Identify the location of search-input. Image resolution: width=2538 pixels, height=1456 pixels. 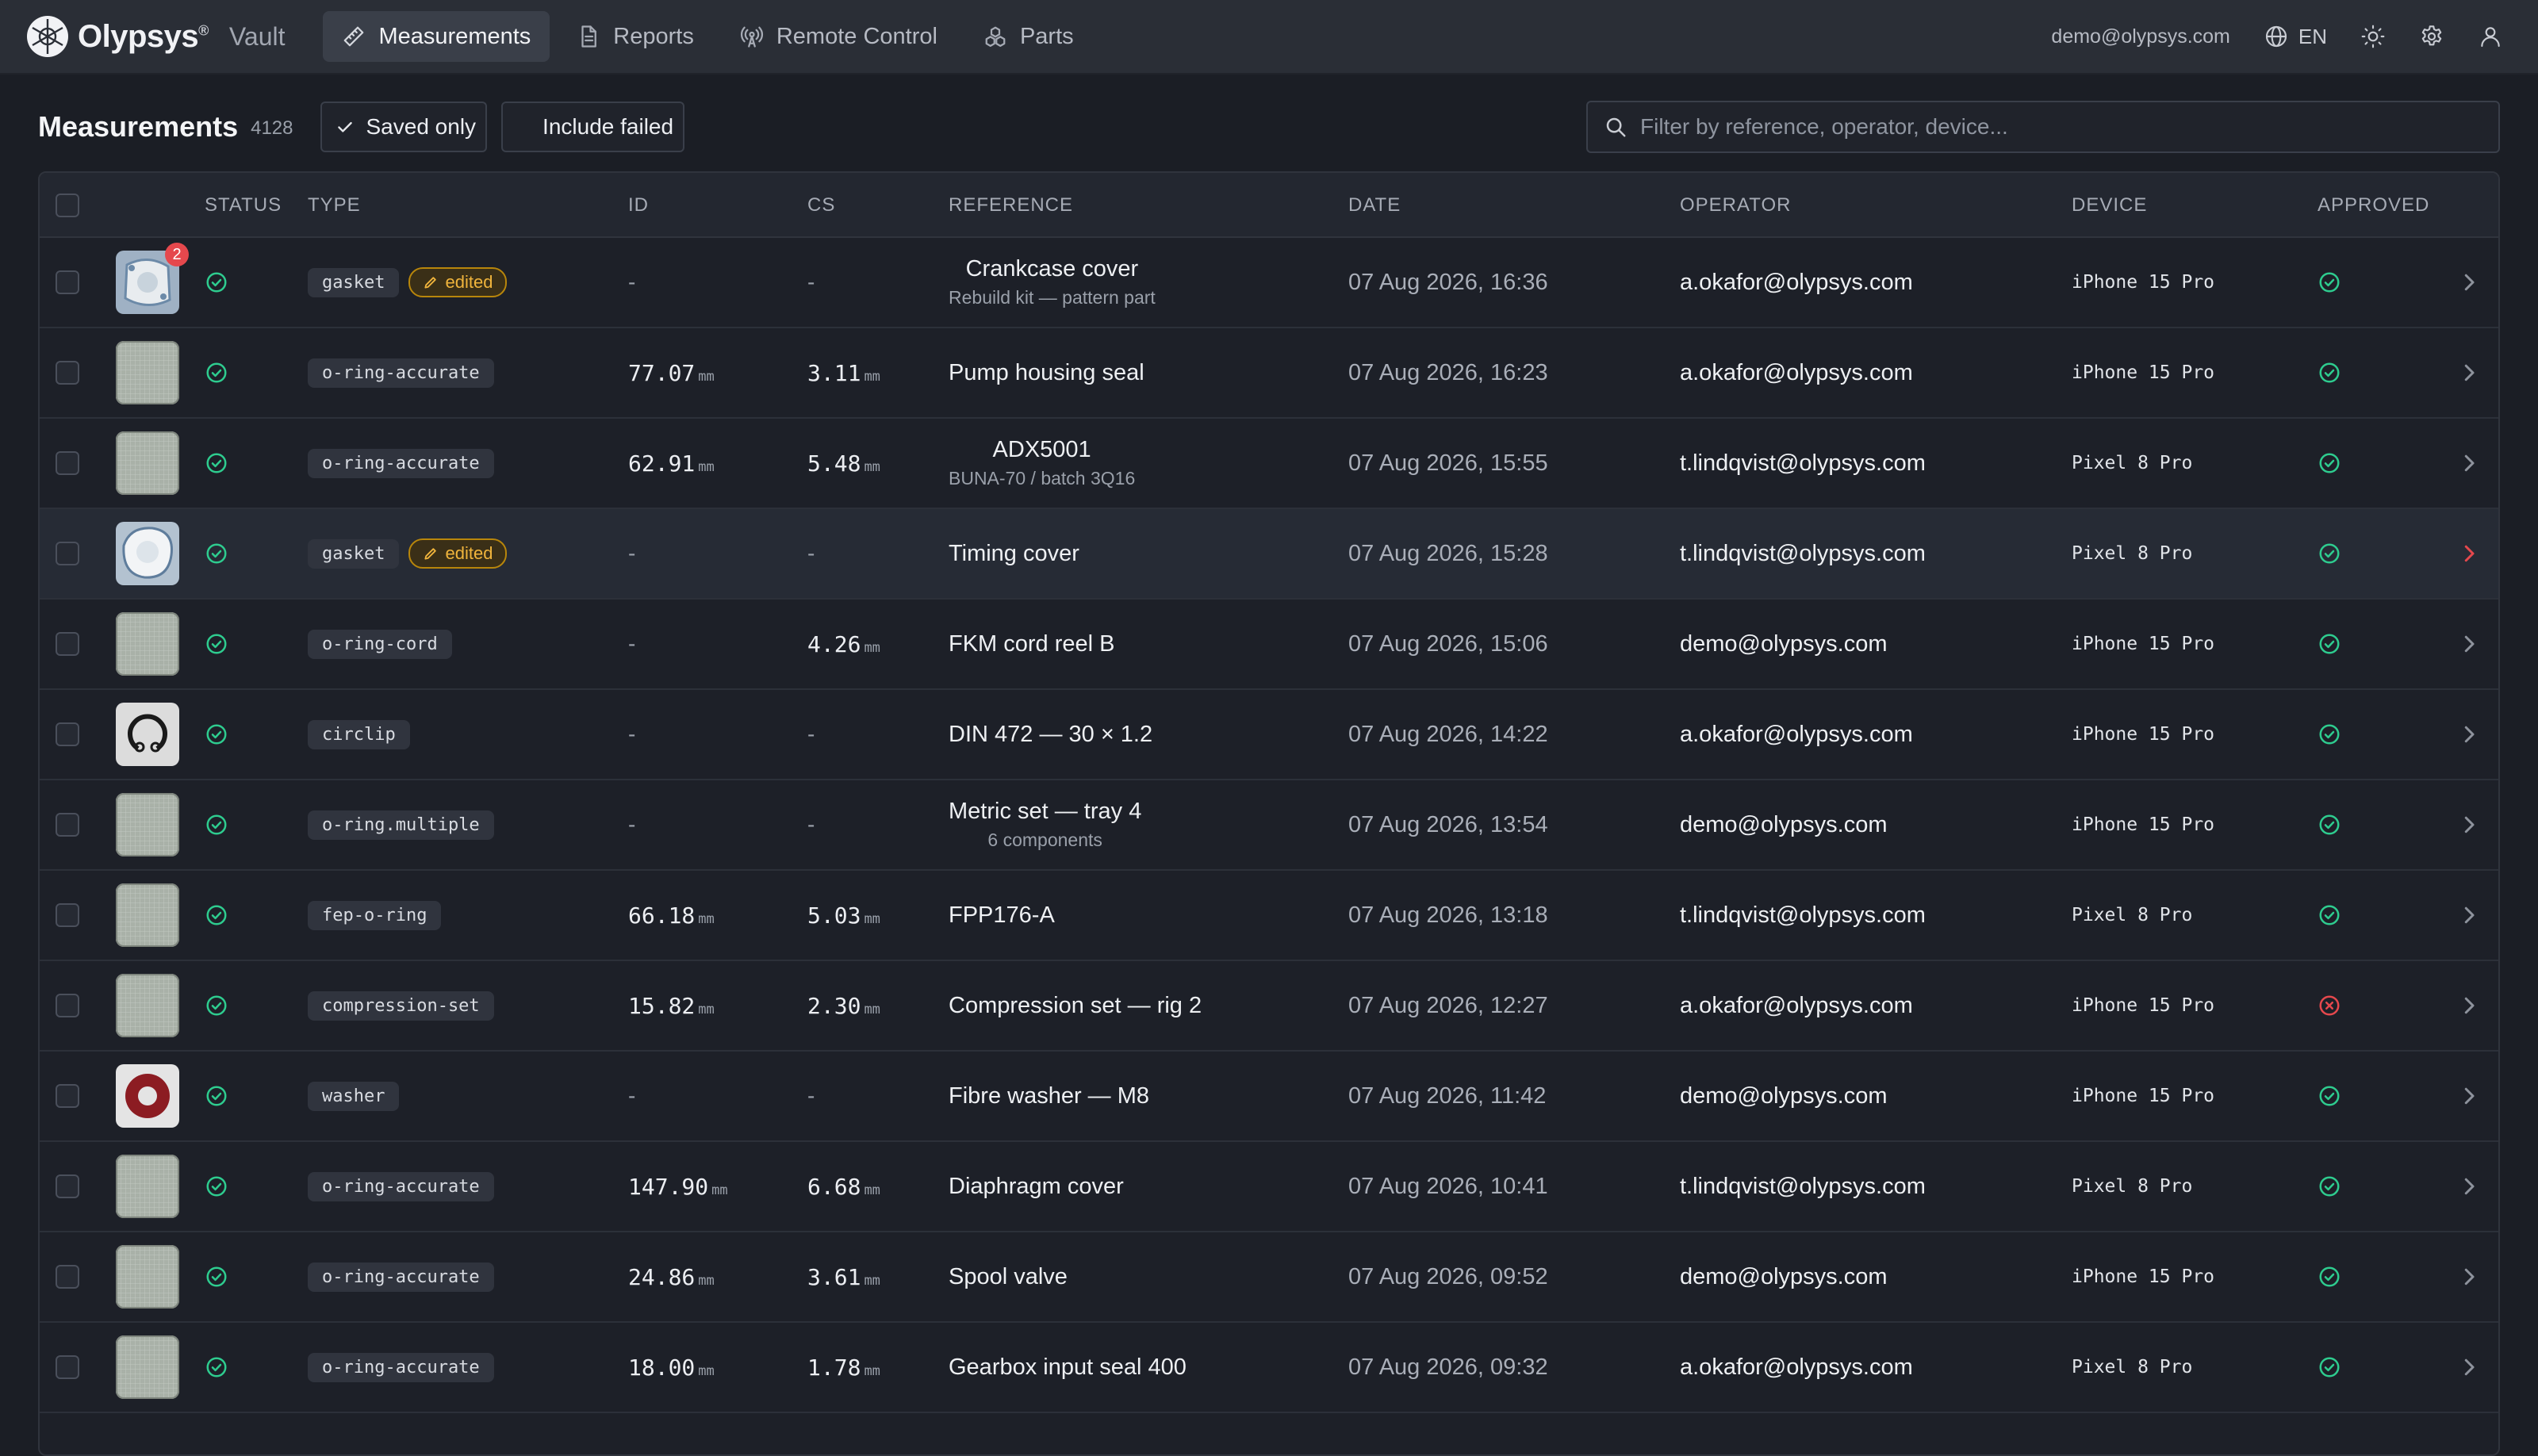
(2061, 127).